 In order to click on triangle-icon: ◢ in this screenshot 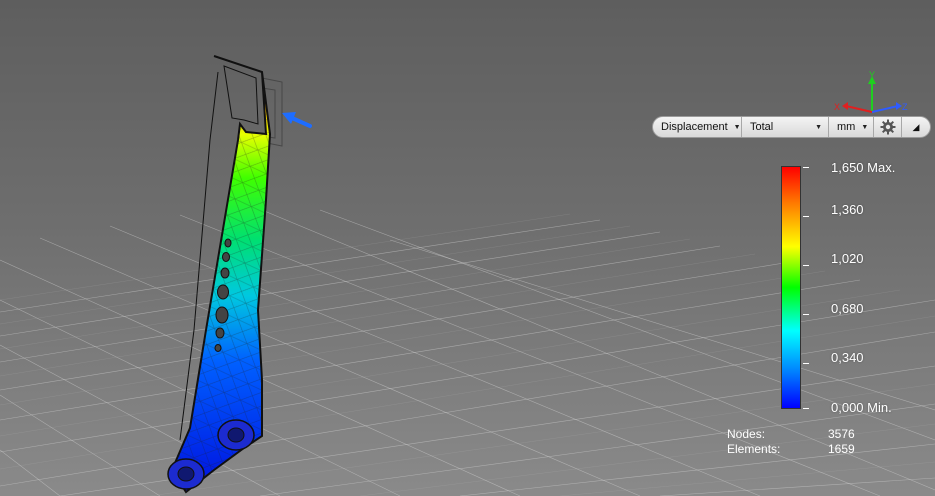, I will do `click(916, 126)`.